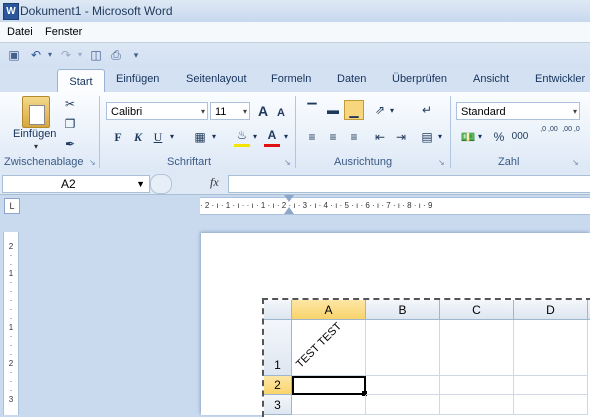 This screenshot has height=417, width=590. I want to click on fill-color-dropdown-icon: ▾, so click(255, 136).